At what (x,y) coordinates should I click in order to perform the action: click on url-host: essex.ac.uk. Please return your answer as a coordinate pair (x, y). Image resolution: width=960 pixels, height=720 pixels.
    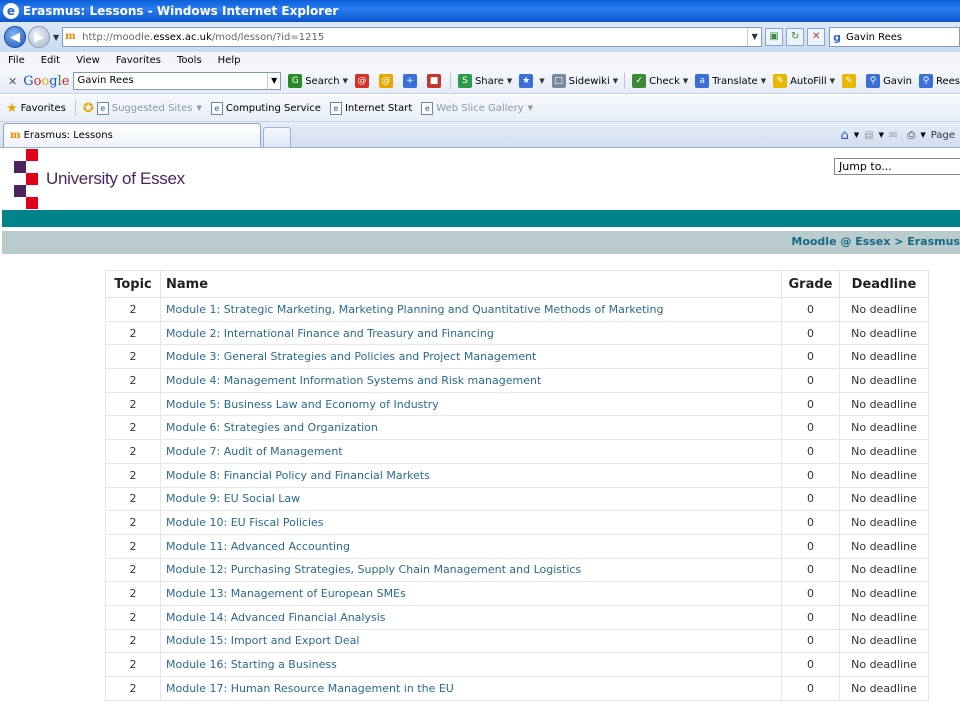
    Looking at the image, I should click on (182, 37).